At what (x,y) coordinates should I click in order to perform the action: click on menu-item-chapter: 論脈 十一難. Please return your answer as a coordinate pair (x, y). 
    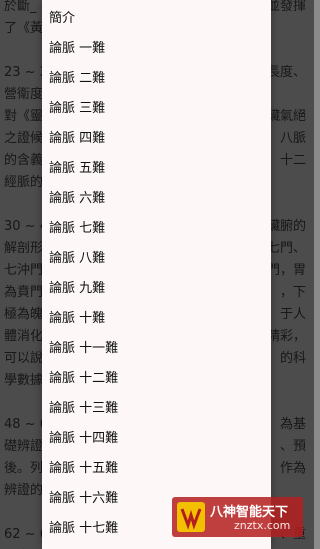
    Looking at the image, I should click on (156, 349).